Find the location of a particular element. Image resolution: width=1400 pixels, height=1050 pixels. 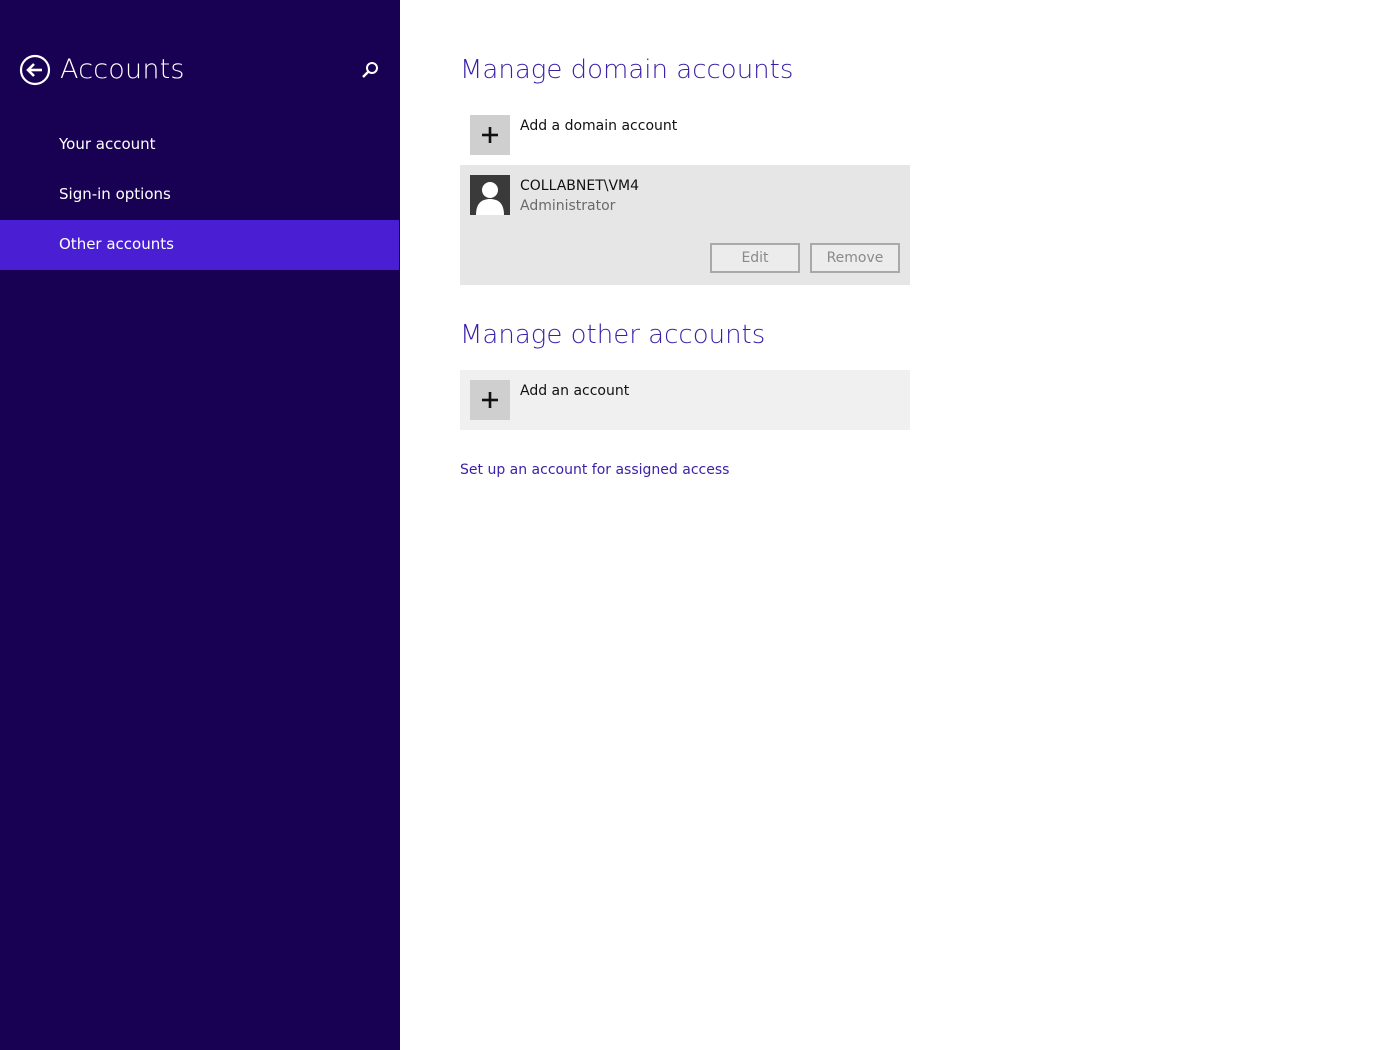

back-arrow-circle-icon is located at coordinates (35, 70).